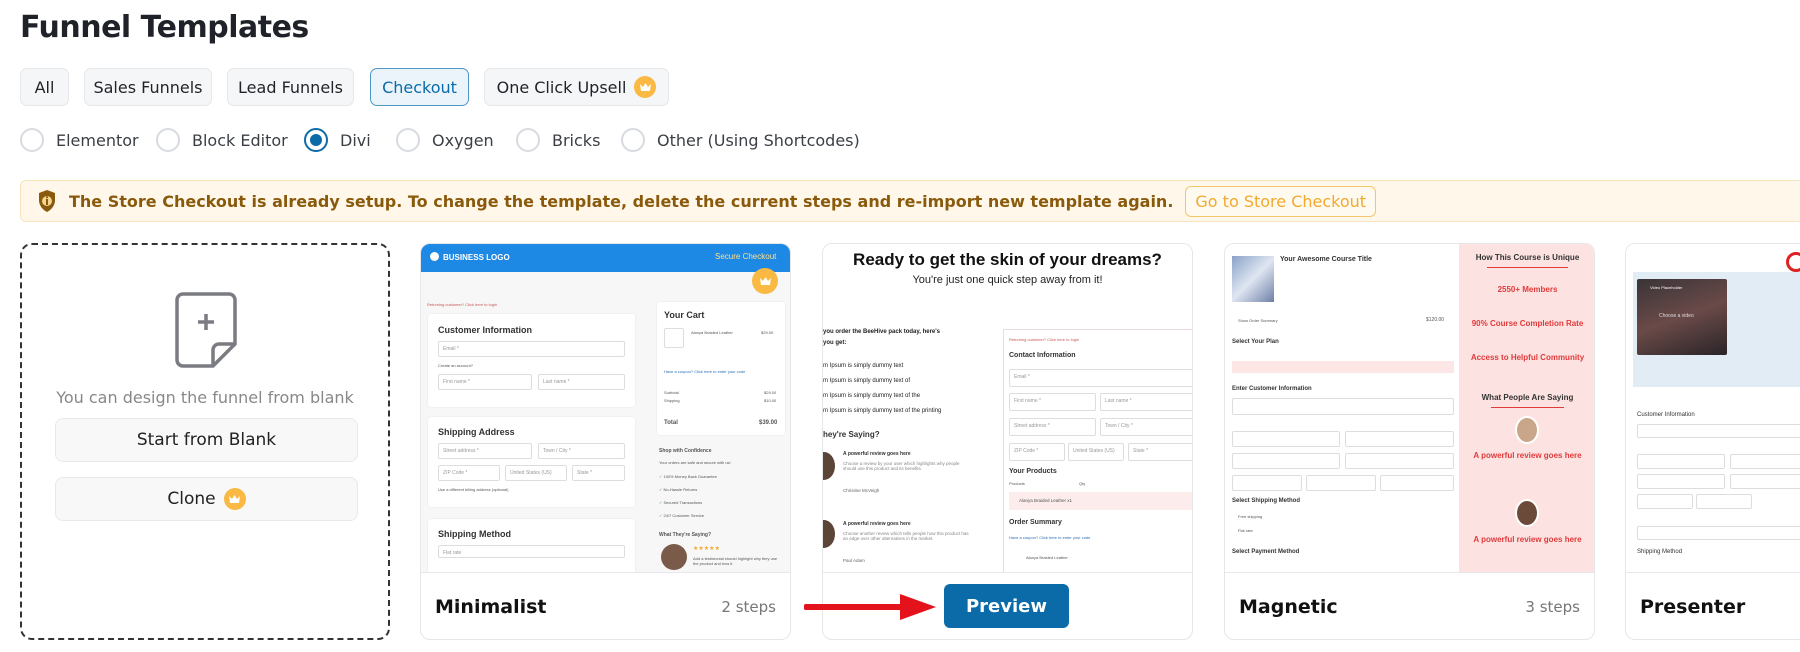 This screenshot has height=652, width=1800. Describe the element at coordinates (462, 304) in the screenshot. I see `thumb-text: Returning customer? Click here to login` at that location.